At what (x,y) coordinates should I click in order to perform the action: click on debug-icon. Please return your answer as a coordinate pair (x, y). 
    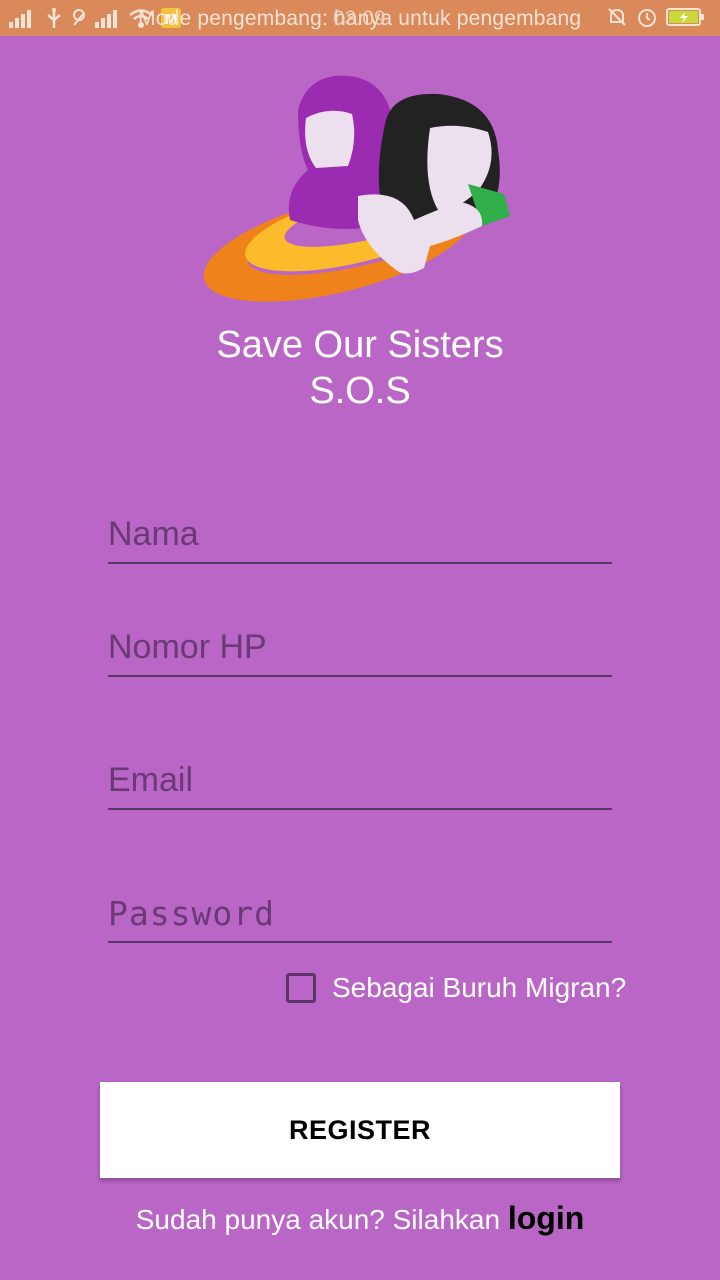
    Looking at the image, I should click on (79, 17).